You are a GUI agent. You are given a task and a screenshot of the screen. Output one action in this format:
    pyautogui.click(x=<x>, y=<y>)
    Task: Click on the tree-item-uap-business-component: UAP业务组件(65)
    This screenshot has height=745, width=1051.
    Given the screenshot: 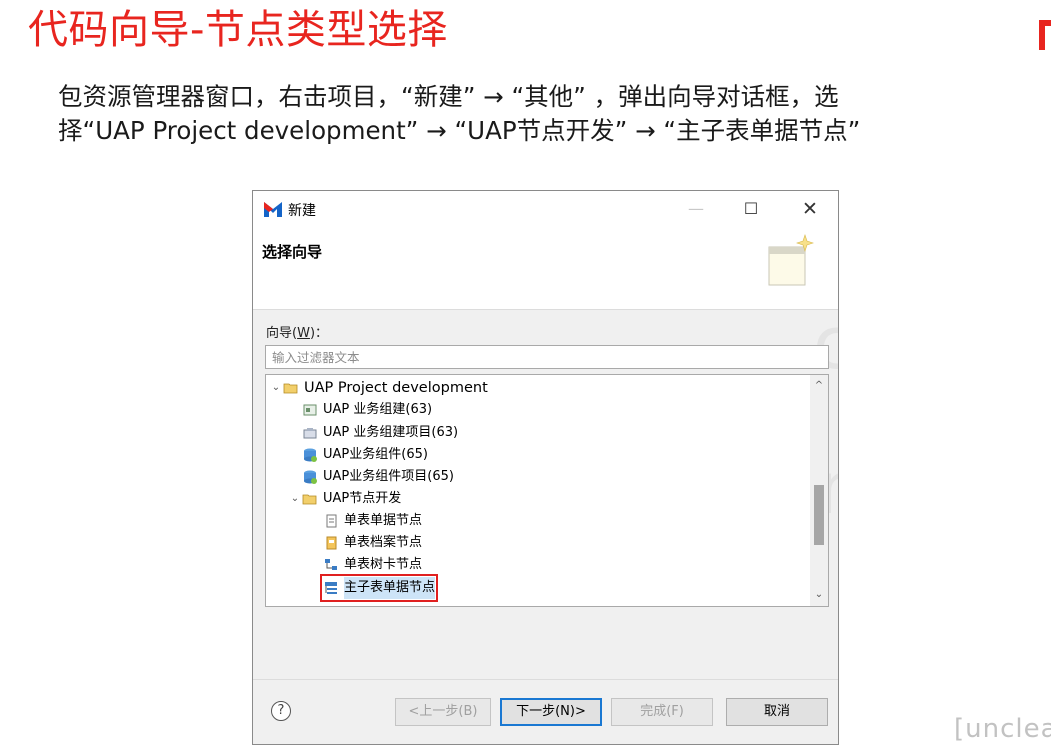 What is the action you would take?
    pyautogui.click(x=365, y=455)
    